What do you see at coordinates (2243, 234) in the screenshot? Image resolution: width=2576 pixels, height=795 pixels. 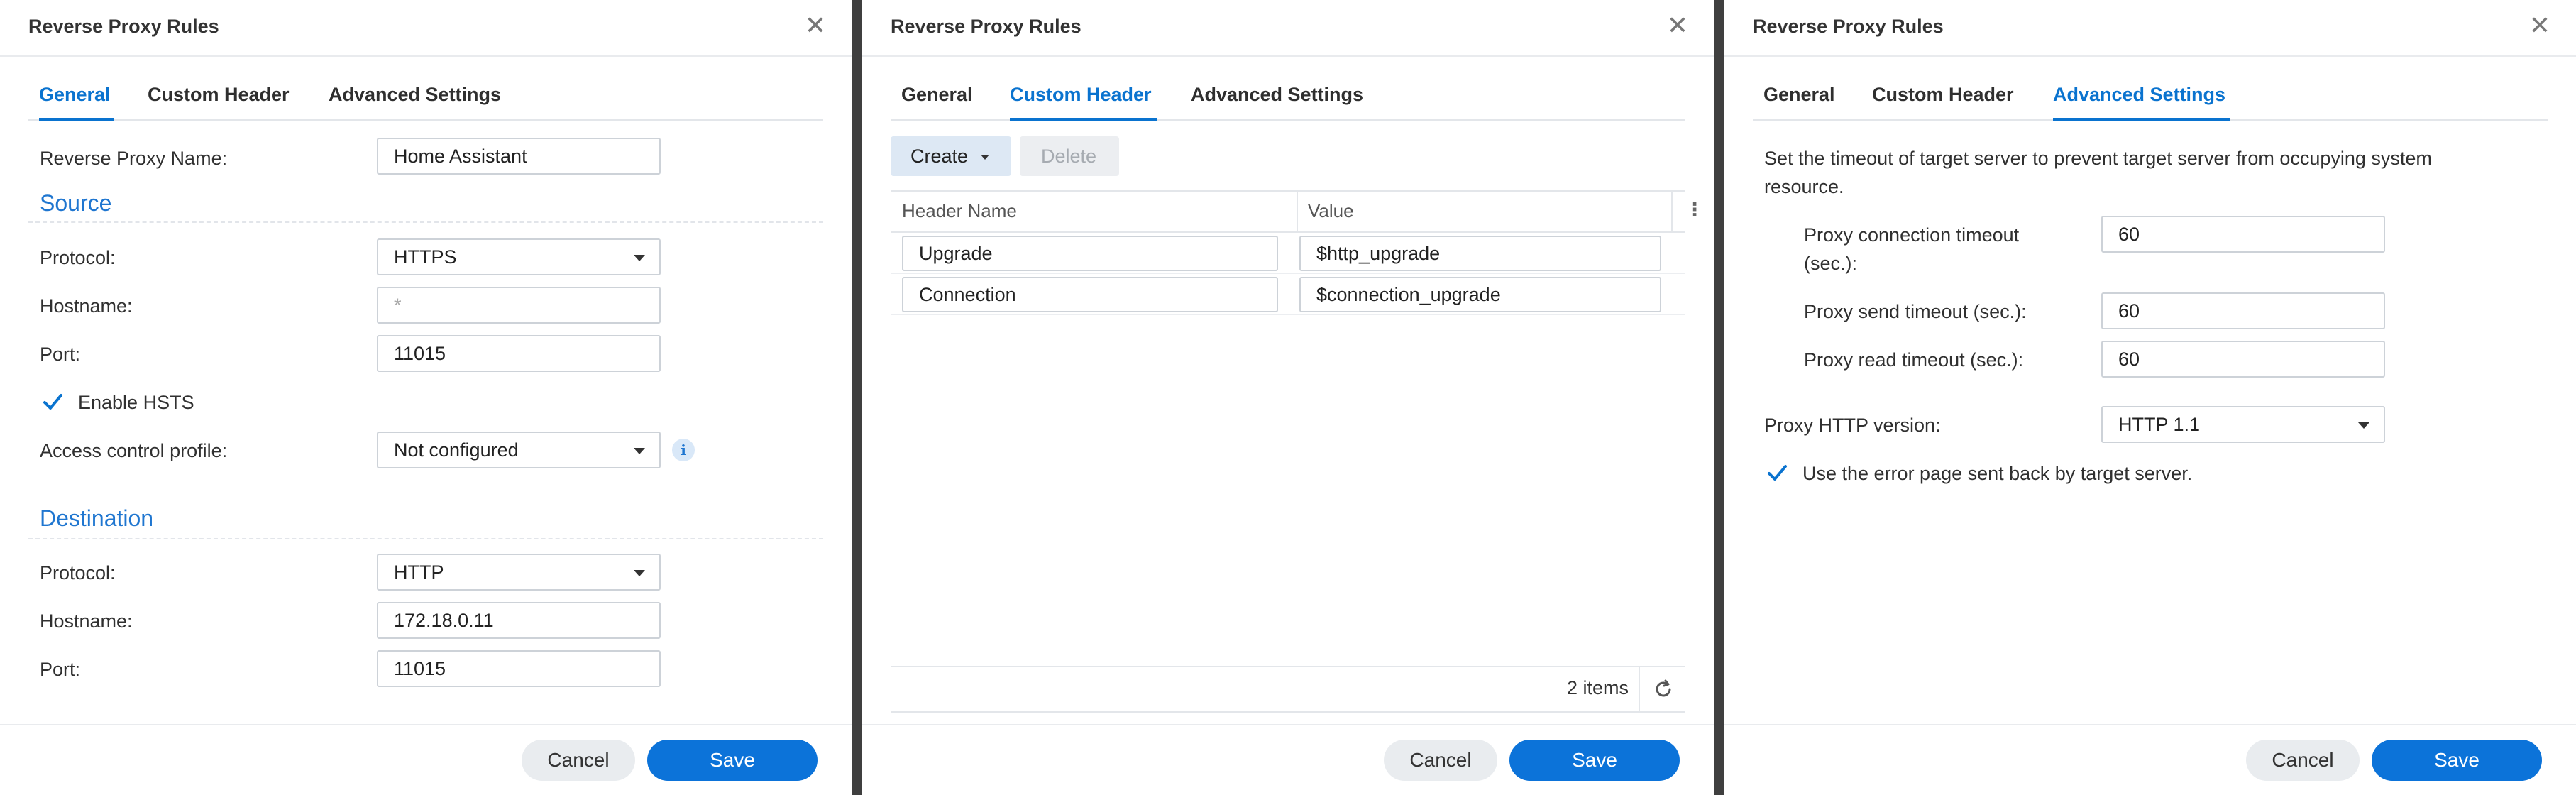 I see `connection-timeout-input: 60` at bounding box center [2243, 234].